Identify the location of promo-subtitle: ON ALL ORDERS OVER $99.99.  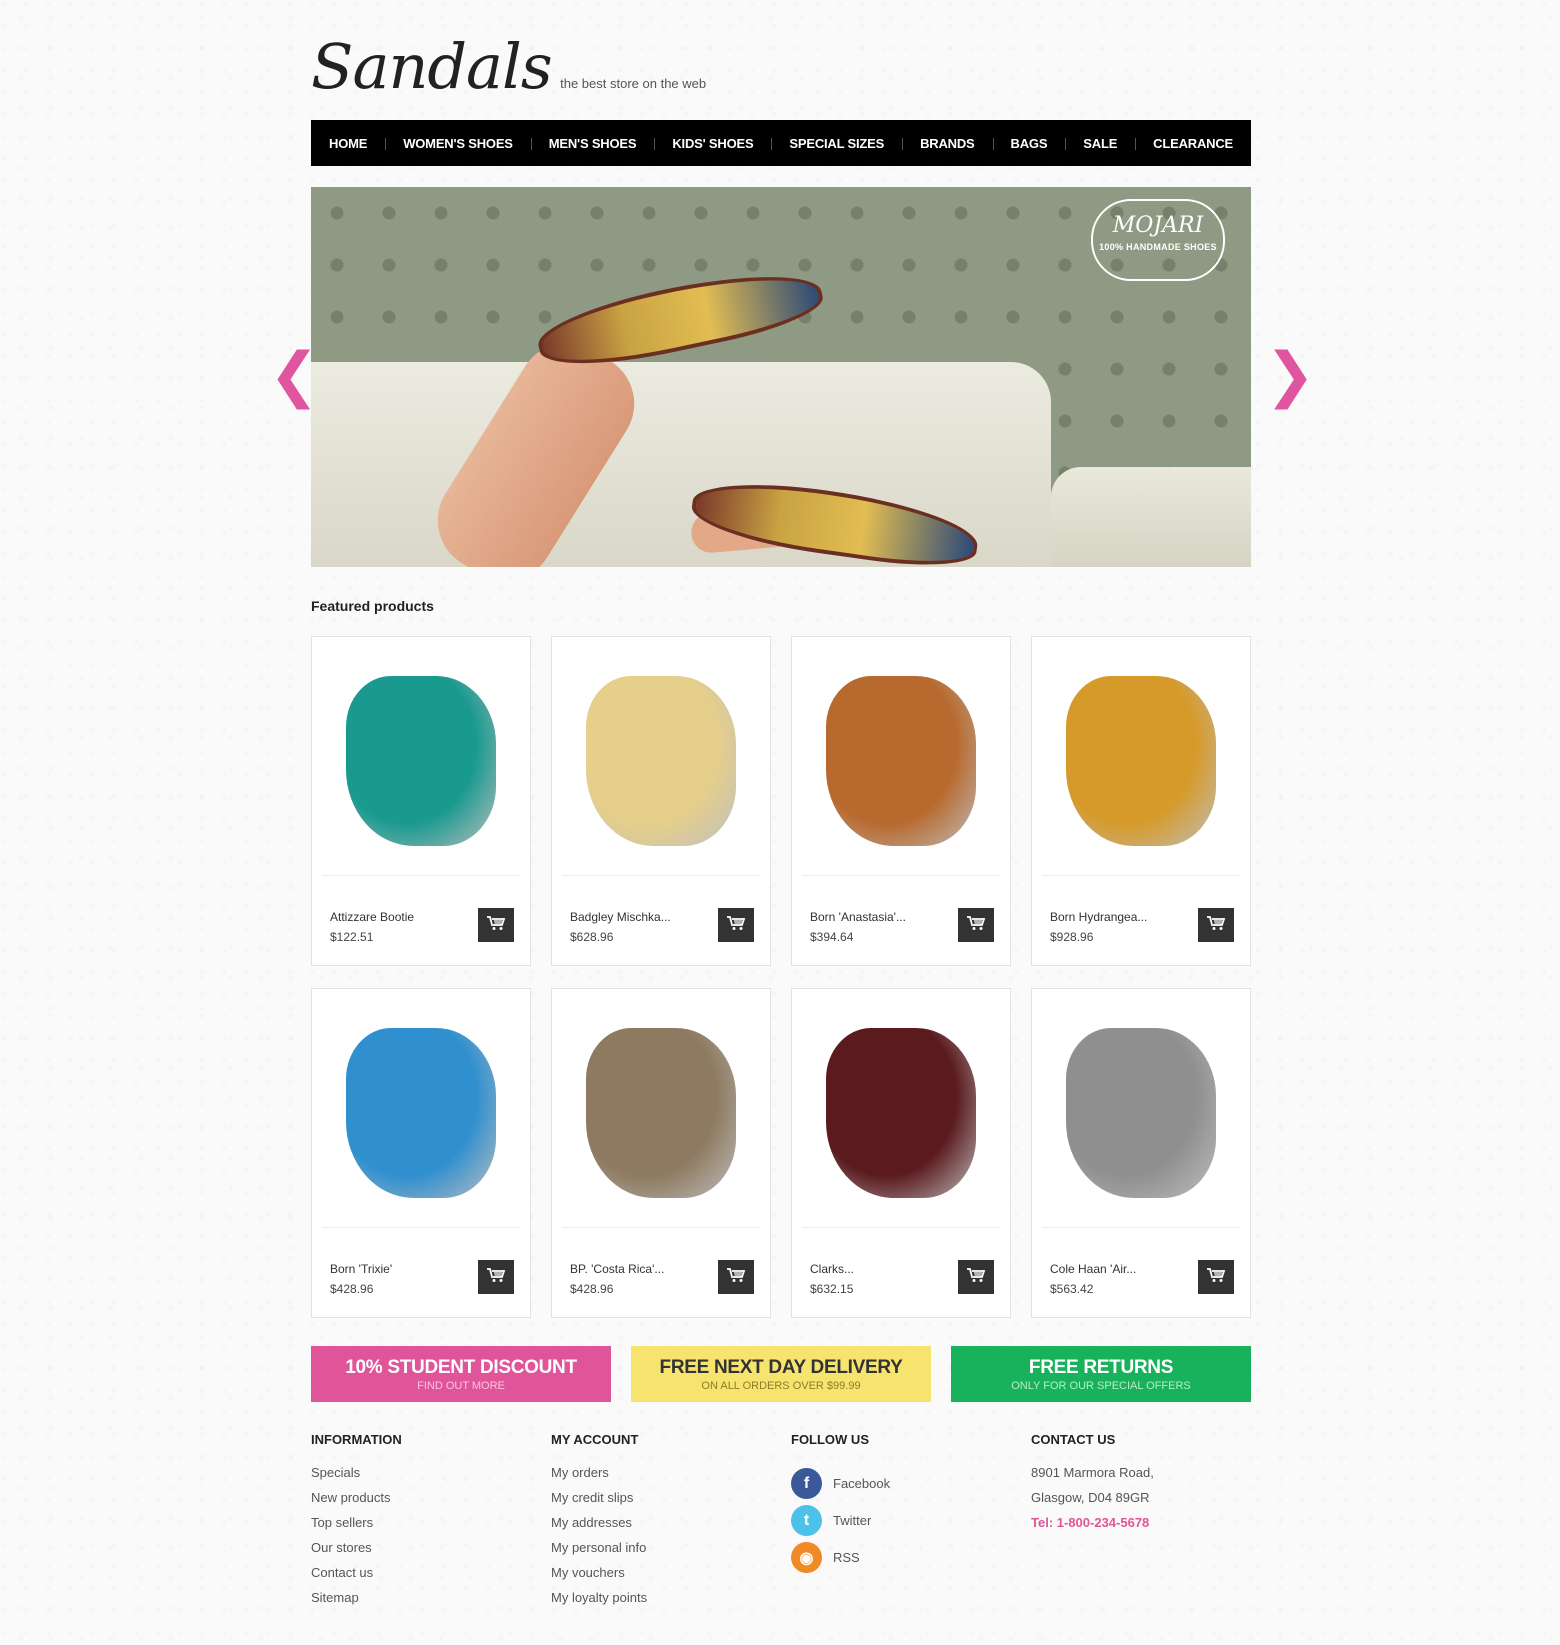
(781, 1385).